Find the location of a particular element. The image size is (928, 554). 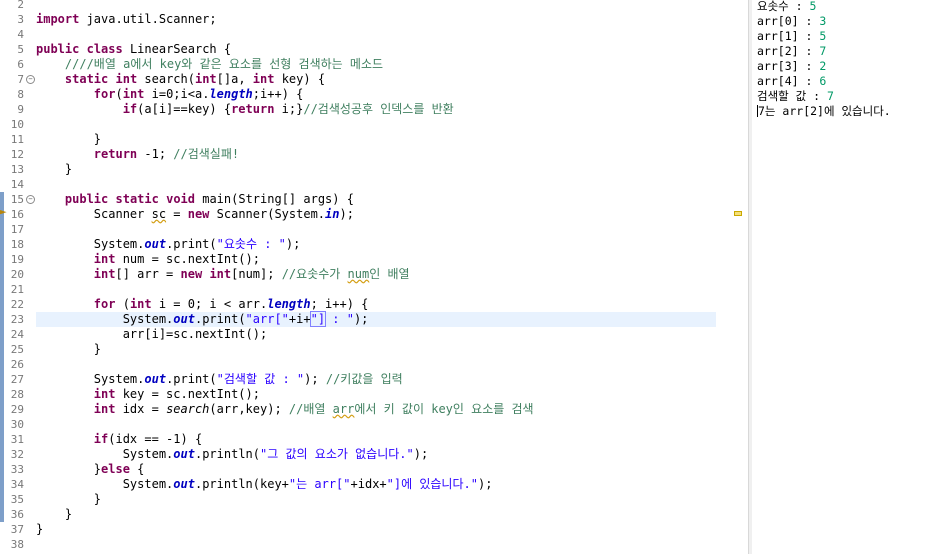

else-line: }else { is located at coordinates (376, 469).